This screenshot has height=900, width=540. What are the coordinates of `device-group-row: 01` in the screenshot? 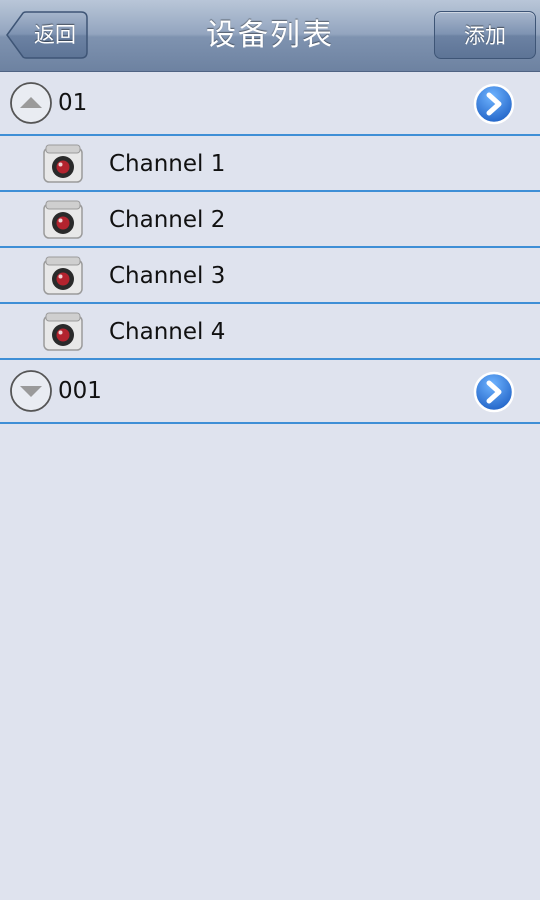 It's located at (270, 104).